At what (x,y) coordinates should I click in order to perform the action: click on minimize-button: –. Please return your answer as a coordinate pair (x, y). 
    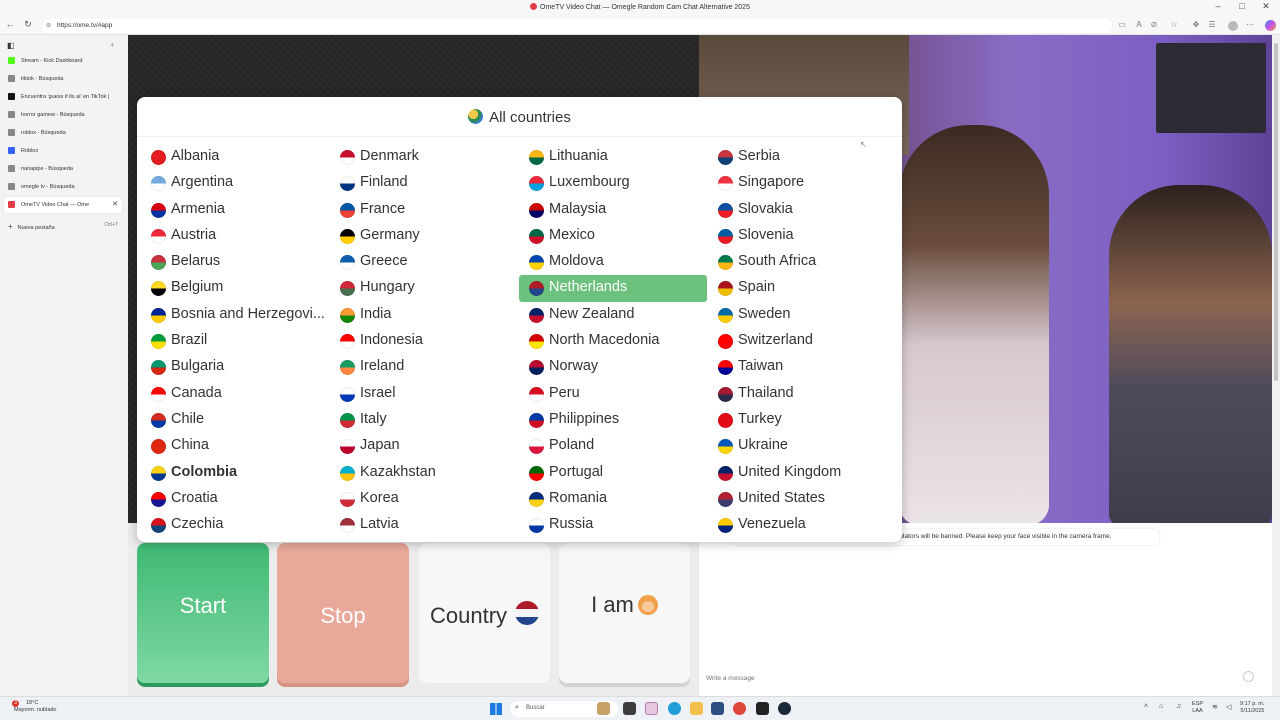
    Looking at the image, I should click on (1218, 6).